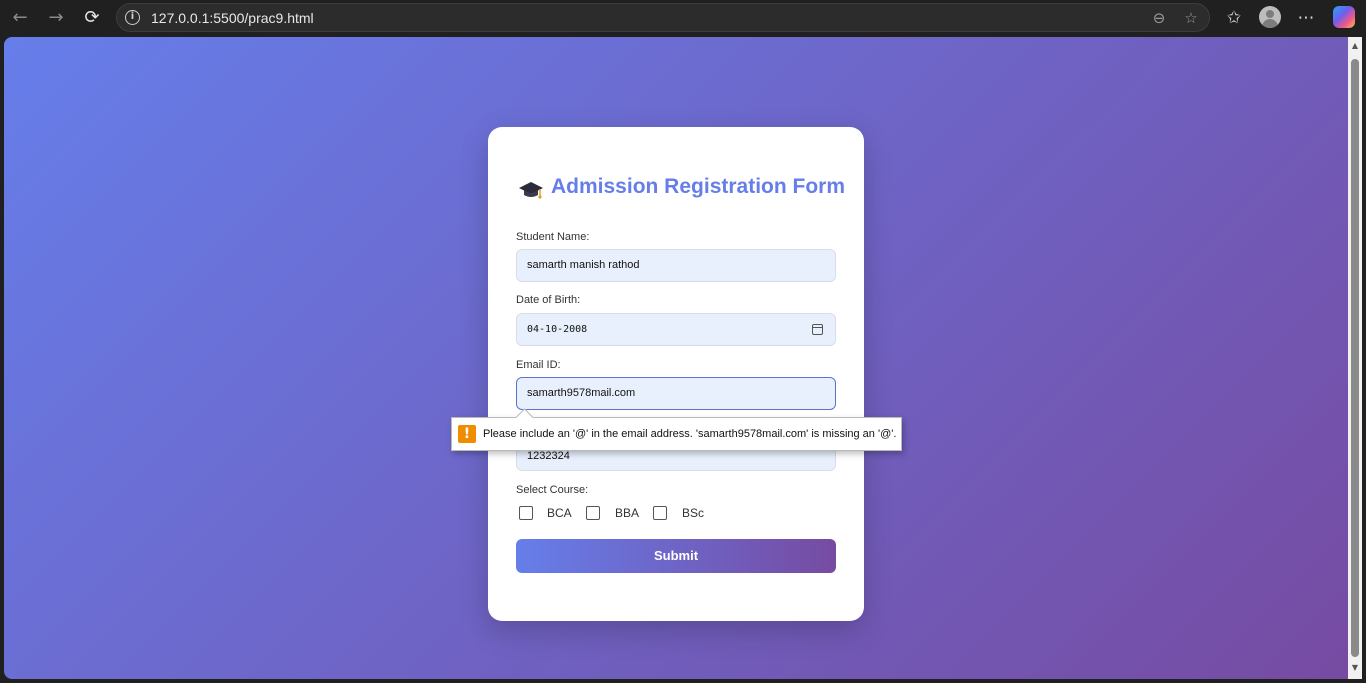 Image resolution: width=1366 pixels, height=683 pixels. Describe the element at coordinates (676, 556) in the screenshot. I see `submit-button: Submit` at that location.